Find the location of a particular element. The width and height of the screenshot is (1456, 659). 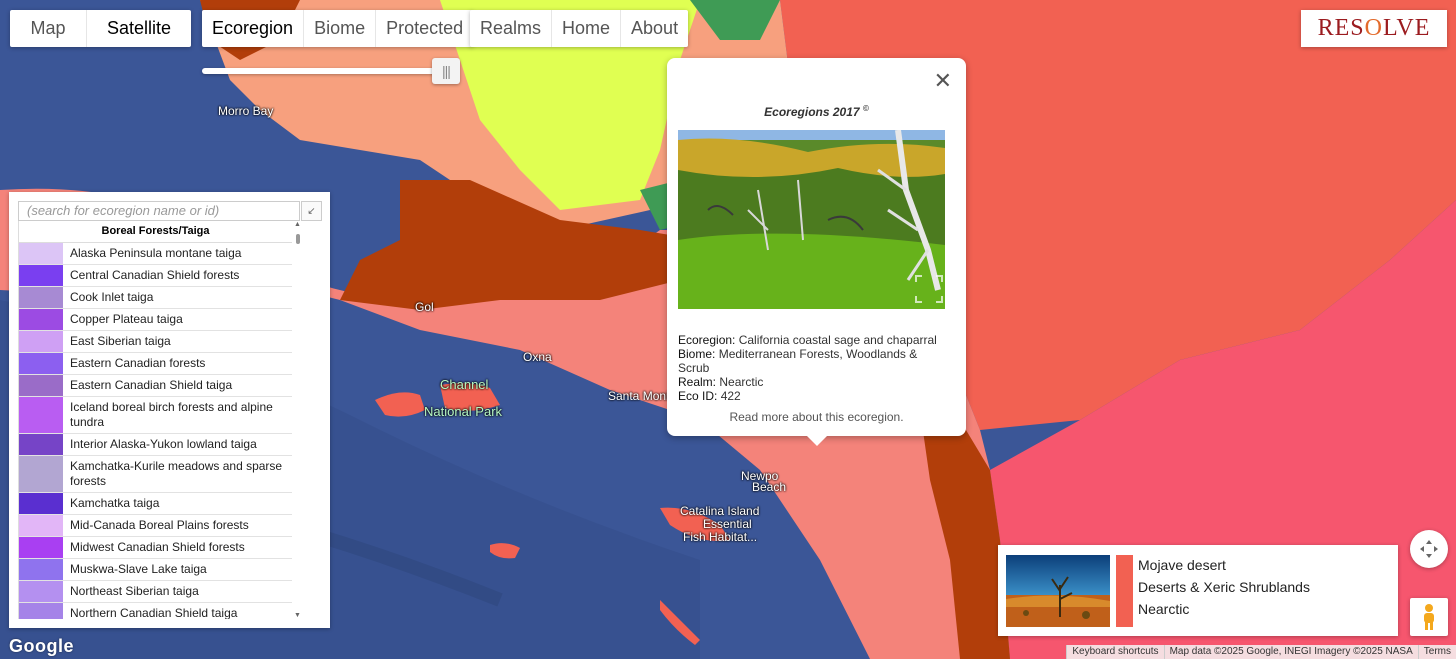

move-arrows-icon is located at coordinates (1429, 549).